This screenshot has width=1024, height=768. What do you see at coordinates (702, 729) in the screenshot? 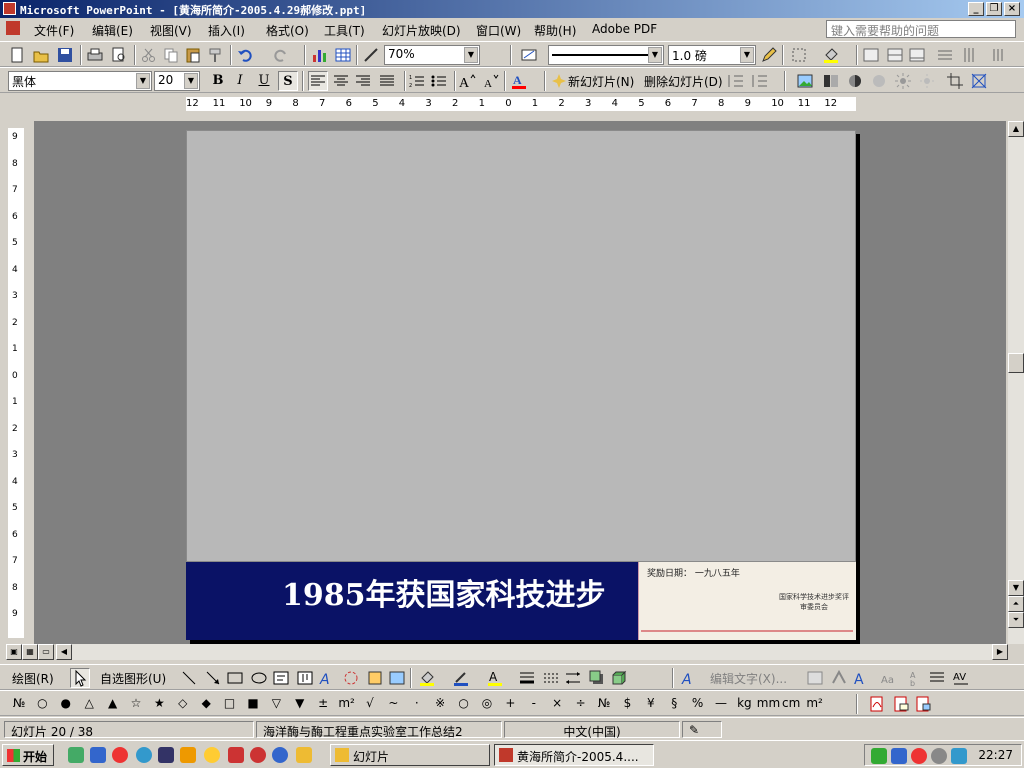
I see `spelling-status-icon: ✎` at bounding box center [702, 729].